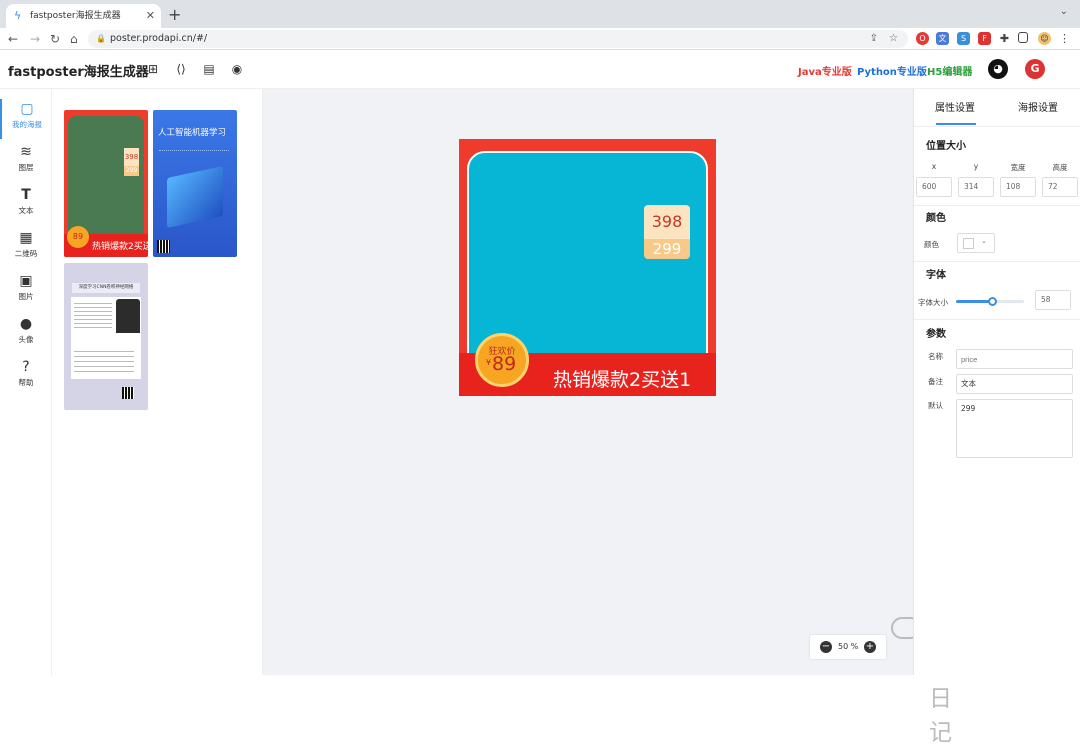 The height and width of the screenshot is (747, 1080). What do you see at coordinates (489, 362) in the screenshot?
I see `currency-symbol: ¥` at bounding box center [489, 362].